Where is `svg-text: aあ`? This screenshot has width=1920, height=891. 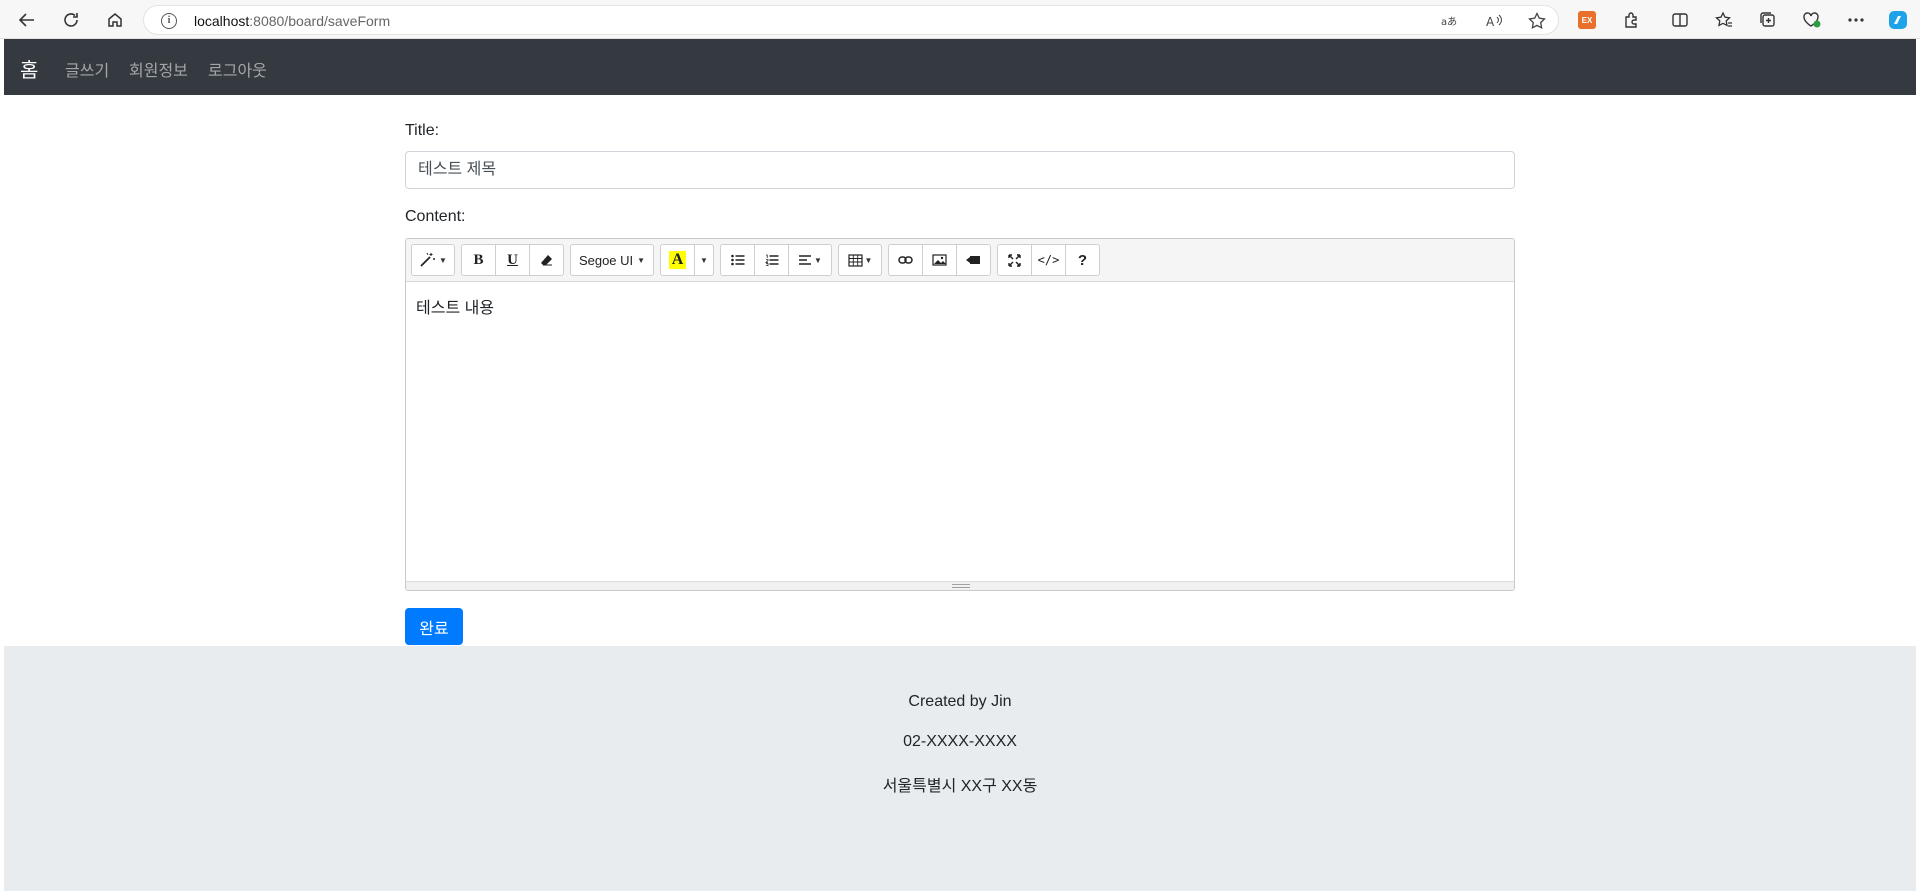
svg-text: aあ is located at coordinates (1449, 22).